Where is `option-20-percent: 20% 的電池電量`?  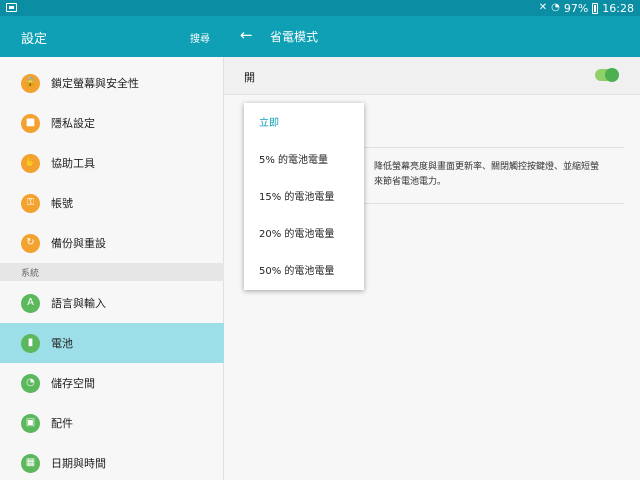
option-20-percent: 20% 的電池電量 is located at coordinates (304, 232).